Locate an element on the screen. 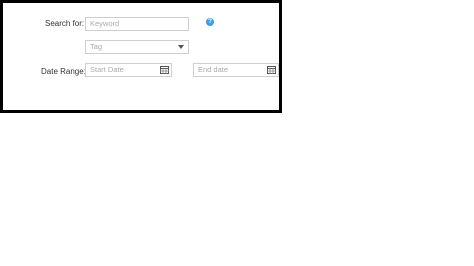  date-range-label: Date Range: is located at coordinates (63, 71).